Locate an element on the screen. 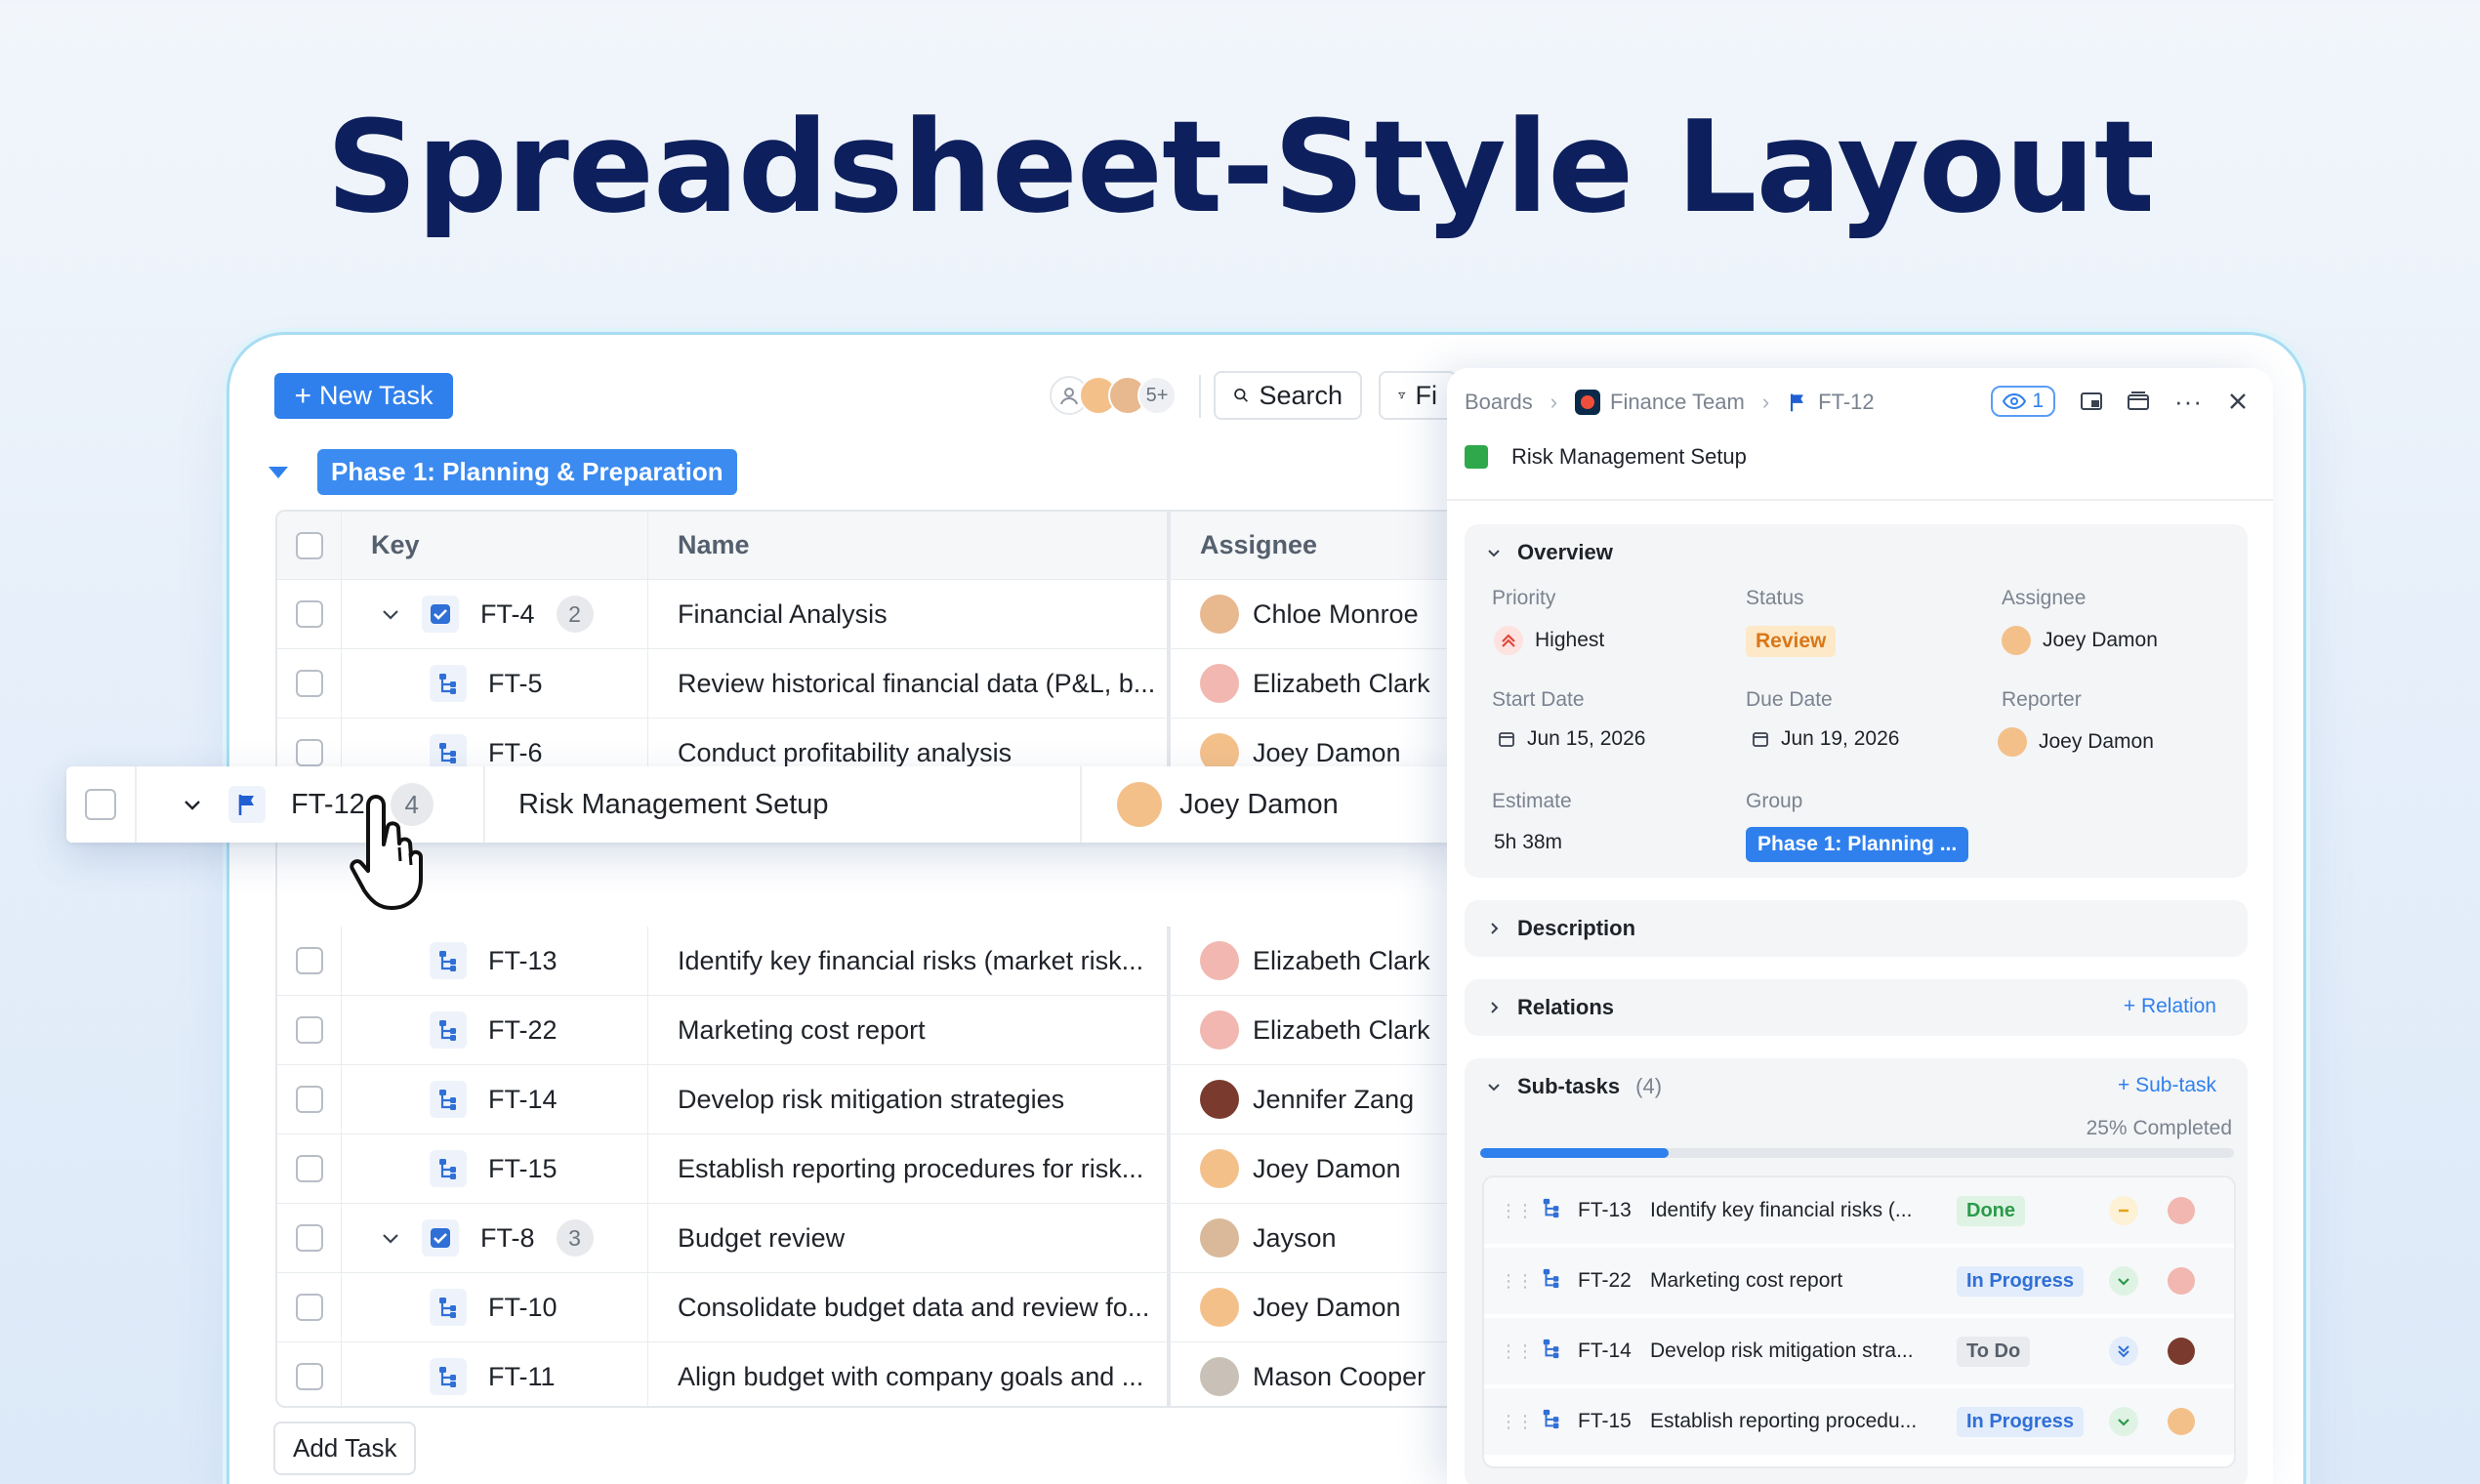  name-cell: Develop risk mitigation strategies is located at coordinates (909, 1100).